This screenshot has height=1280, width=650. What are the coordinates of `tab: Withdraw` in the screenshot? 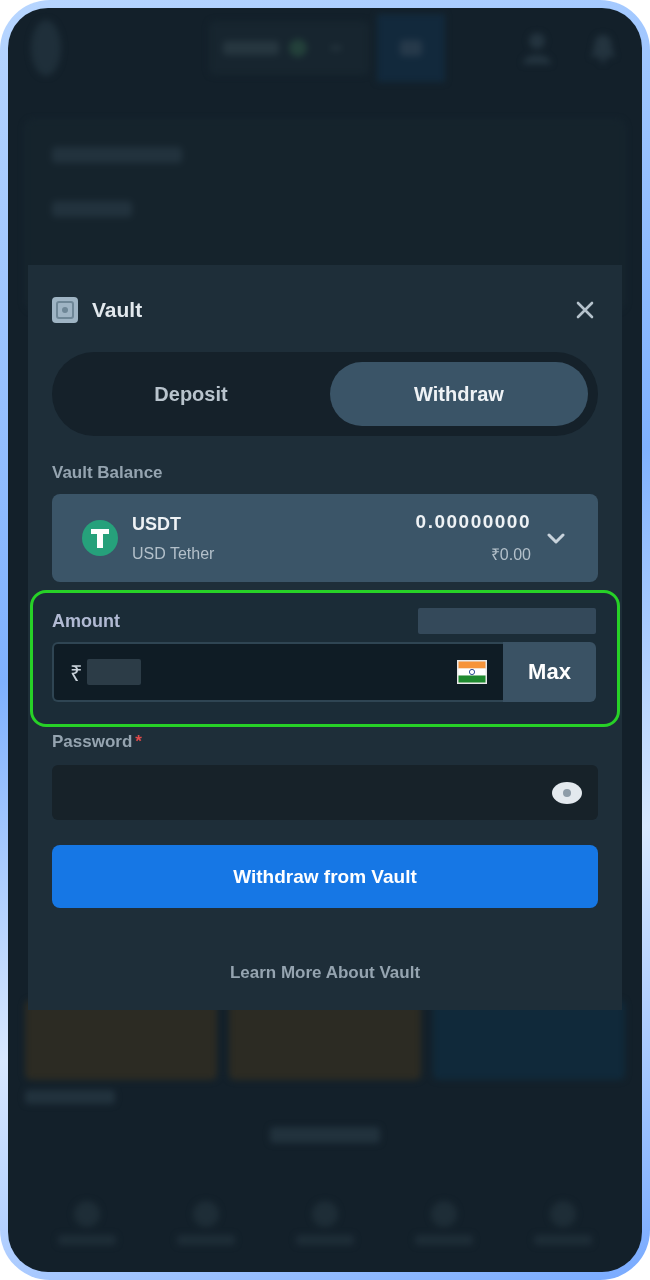 It's located at (459, 394).